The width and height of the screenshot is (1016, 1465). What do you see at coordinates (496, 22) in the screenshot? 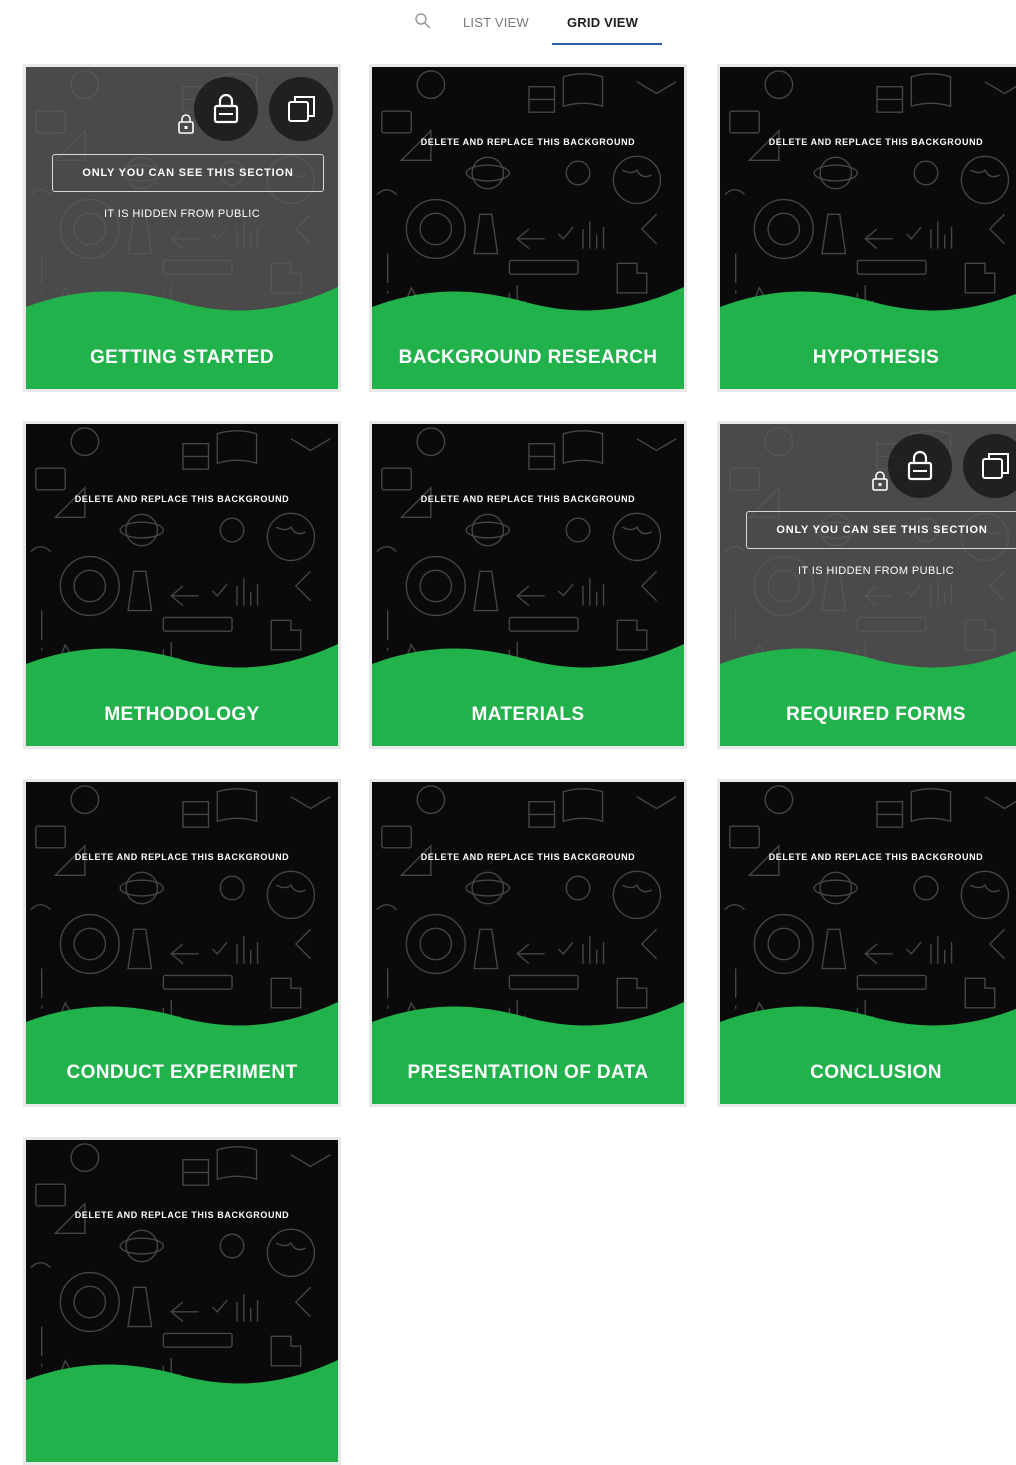
I see `tab-list-view: LIST VIEW` at bounding box center [496, 22].